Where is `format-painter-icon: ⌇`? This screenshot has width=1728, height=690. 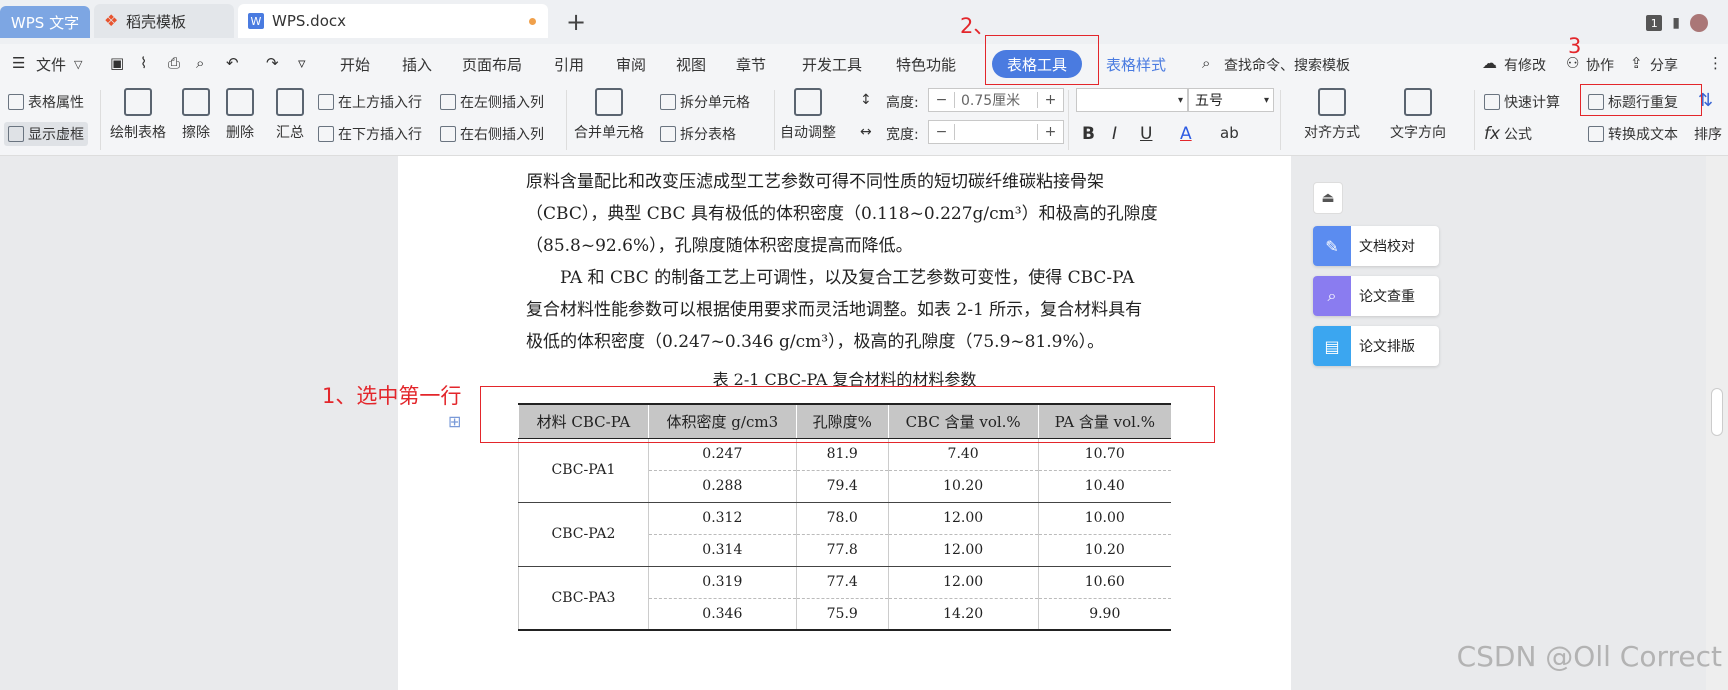
format-painter-icon: ⌇ is located at coordinates (143, 63).